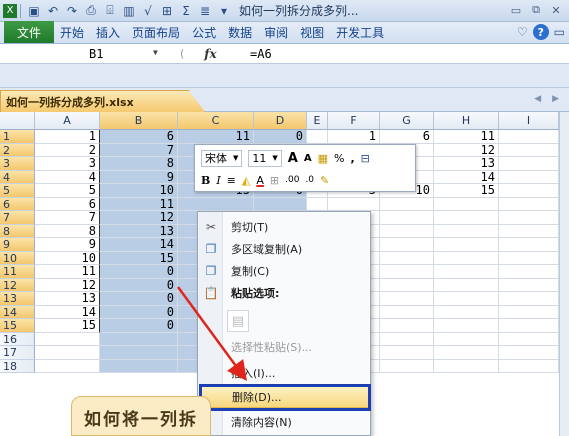  I want to click on borders-icon: ⊞, so click(274, 180).